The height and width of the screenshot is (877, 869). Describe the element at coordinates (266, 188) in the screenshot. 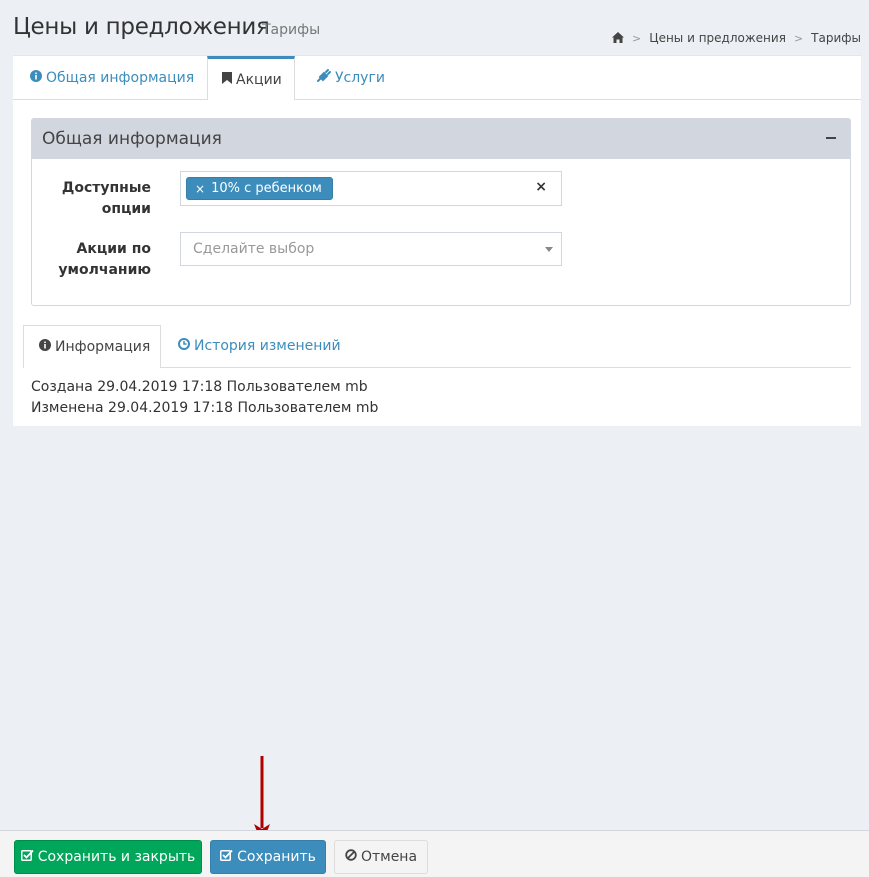

I see `tag-label: 10% с ребенком` at that location.